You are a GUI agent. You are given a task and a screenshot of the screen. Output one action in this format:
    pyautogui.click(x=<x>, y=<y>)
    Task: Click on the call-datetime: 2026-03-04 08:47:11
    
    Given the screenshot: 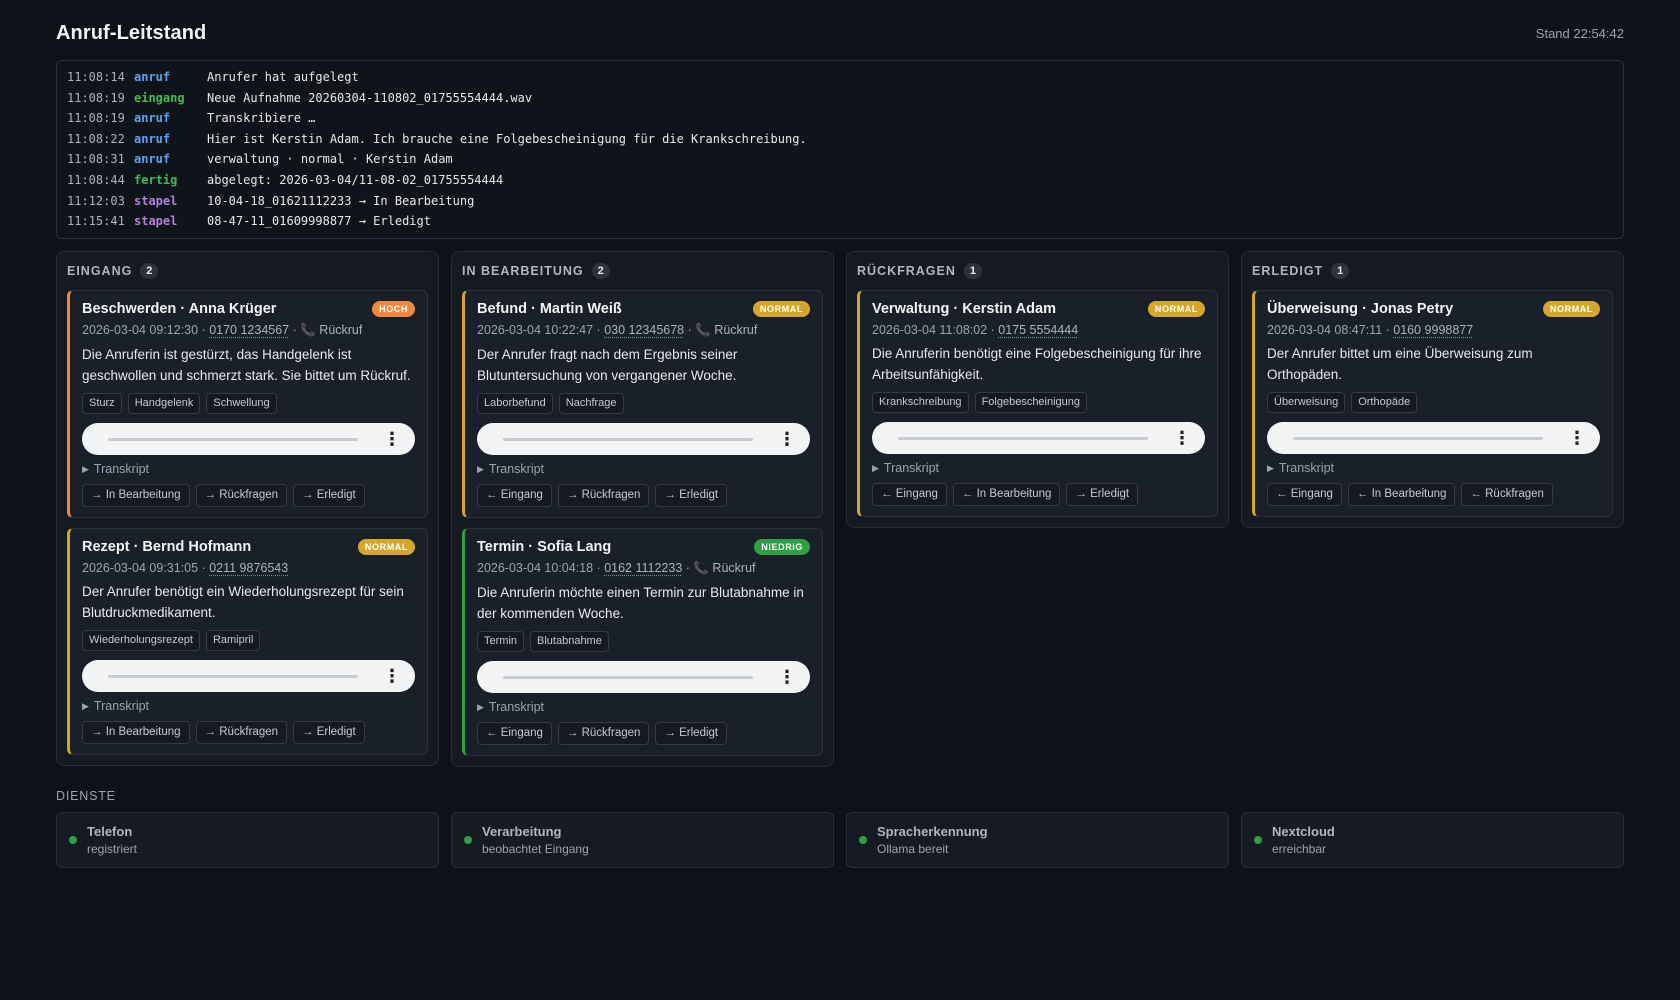 What is the action you would take?
    pyautogui.click(x=1325, y=330)
    